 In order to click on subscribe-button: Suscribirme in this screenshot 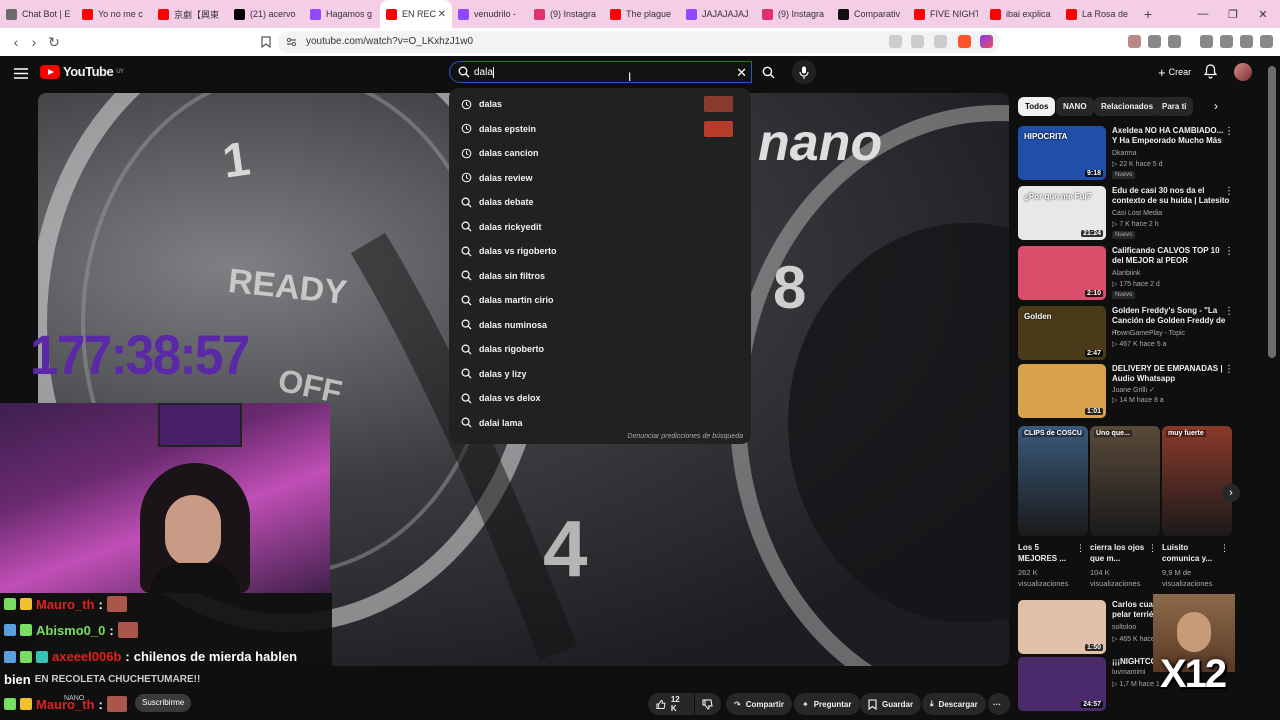, I will do `click(163, 703)`.